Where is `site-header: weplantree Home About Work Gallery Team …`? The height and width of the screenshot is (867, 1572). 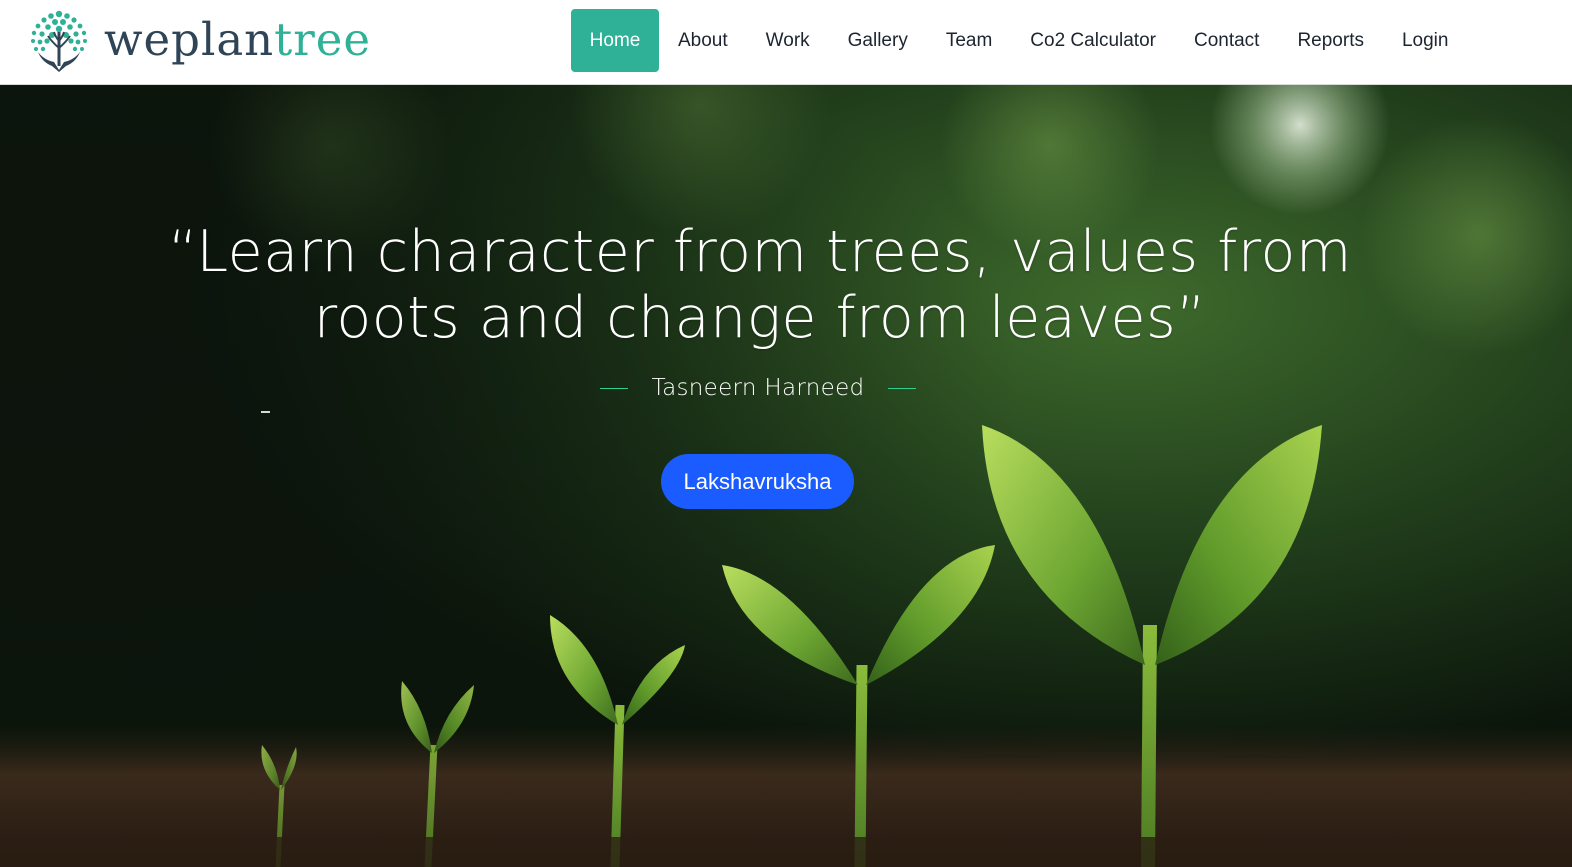
site-header: weplantree Home About Work Gallery Team … is located at coordinates (786, 42).